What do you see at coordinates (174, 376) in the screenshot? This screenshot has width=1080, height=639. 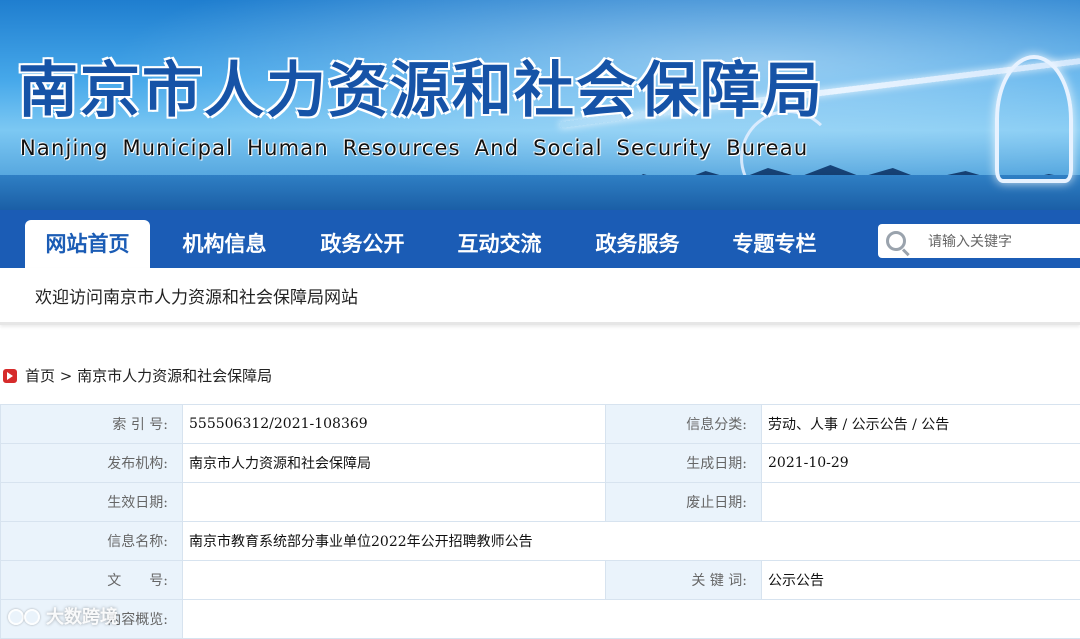 I see `breadcrumb-current-link: 南京市人力资源和社会保障局` at bounding box center [174, 376].